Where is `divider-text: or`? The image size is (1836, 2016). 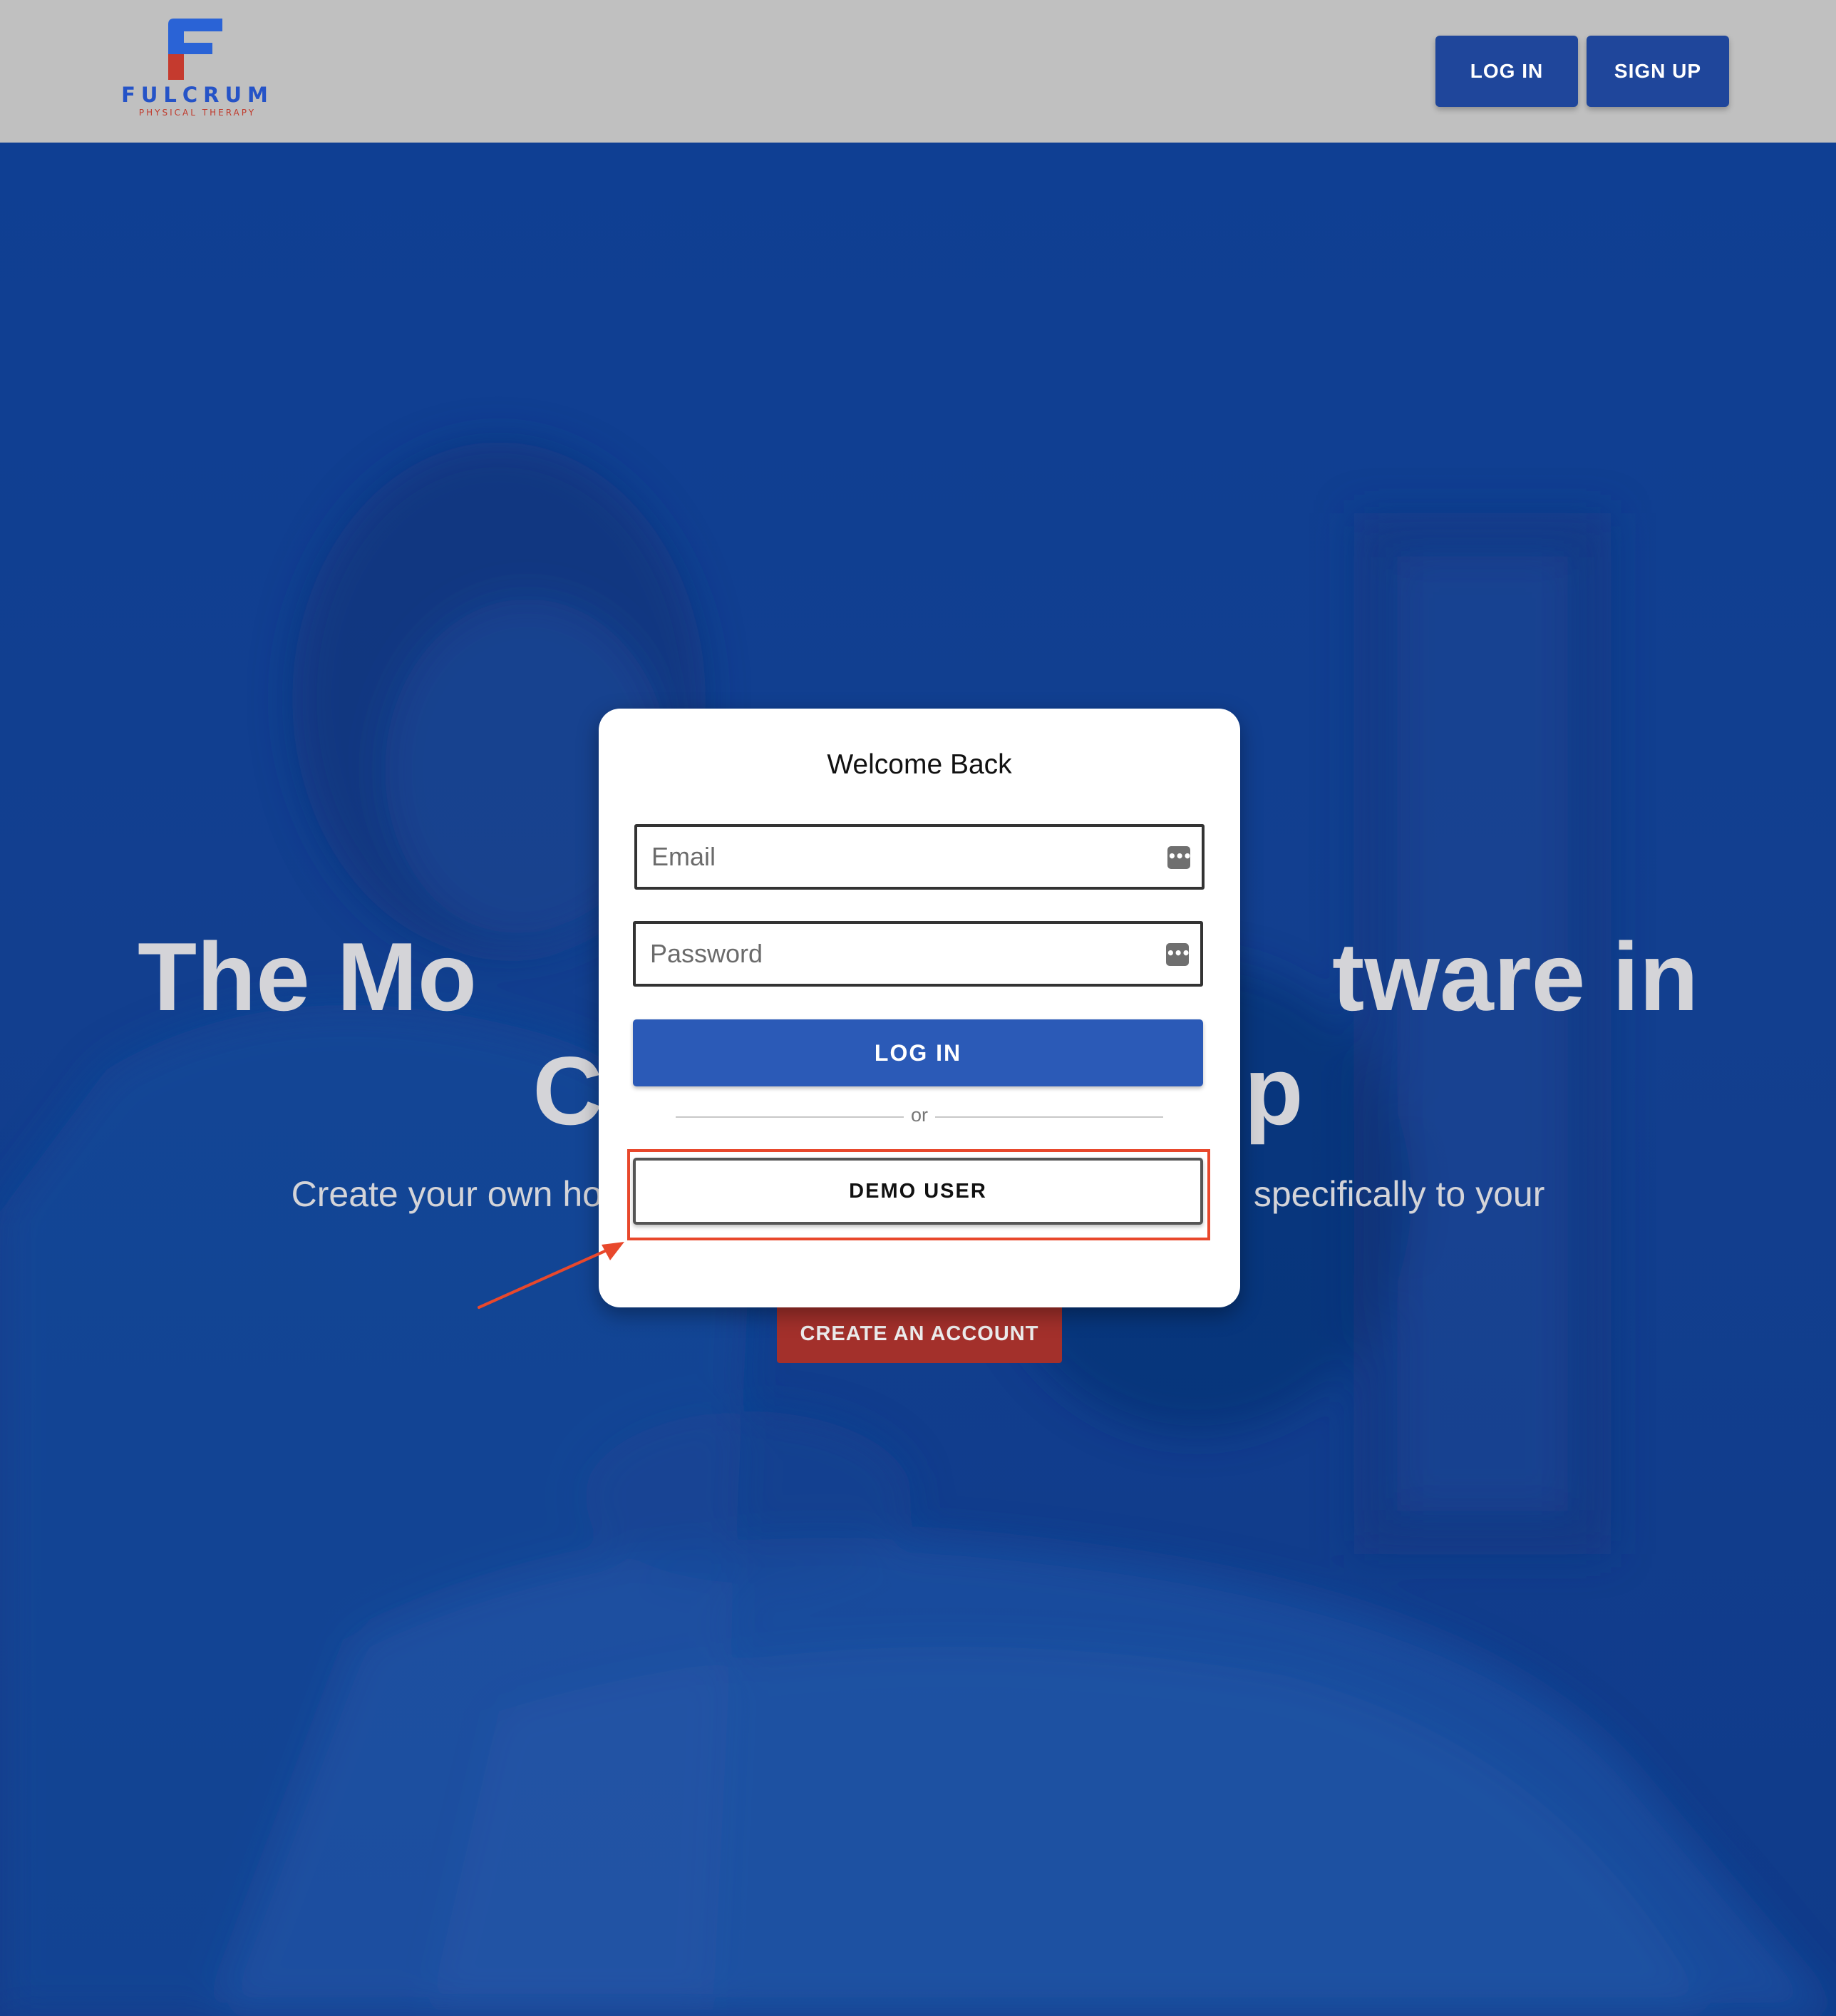
divider-text: or is located at coordinates (919, 1115).